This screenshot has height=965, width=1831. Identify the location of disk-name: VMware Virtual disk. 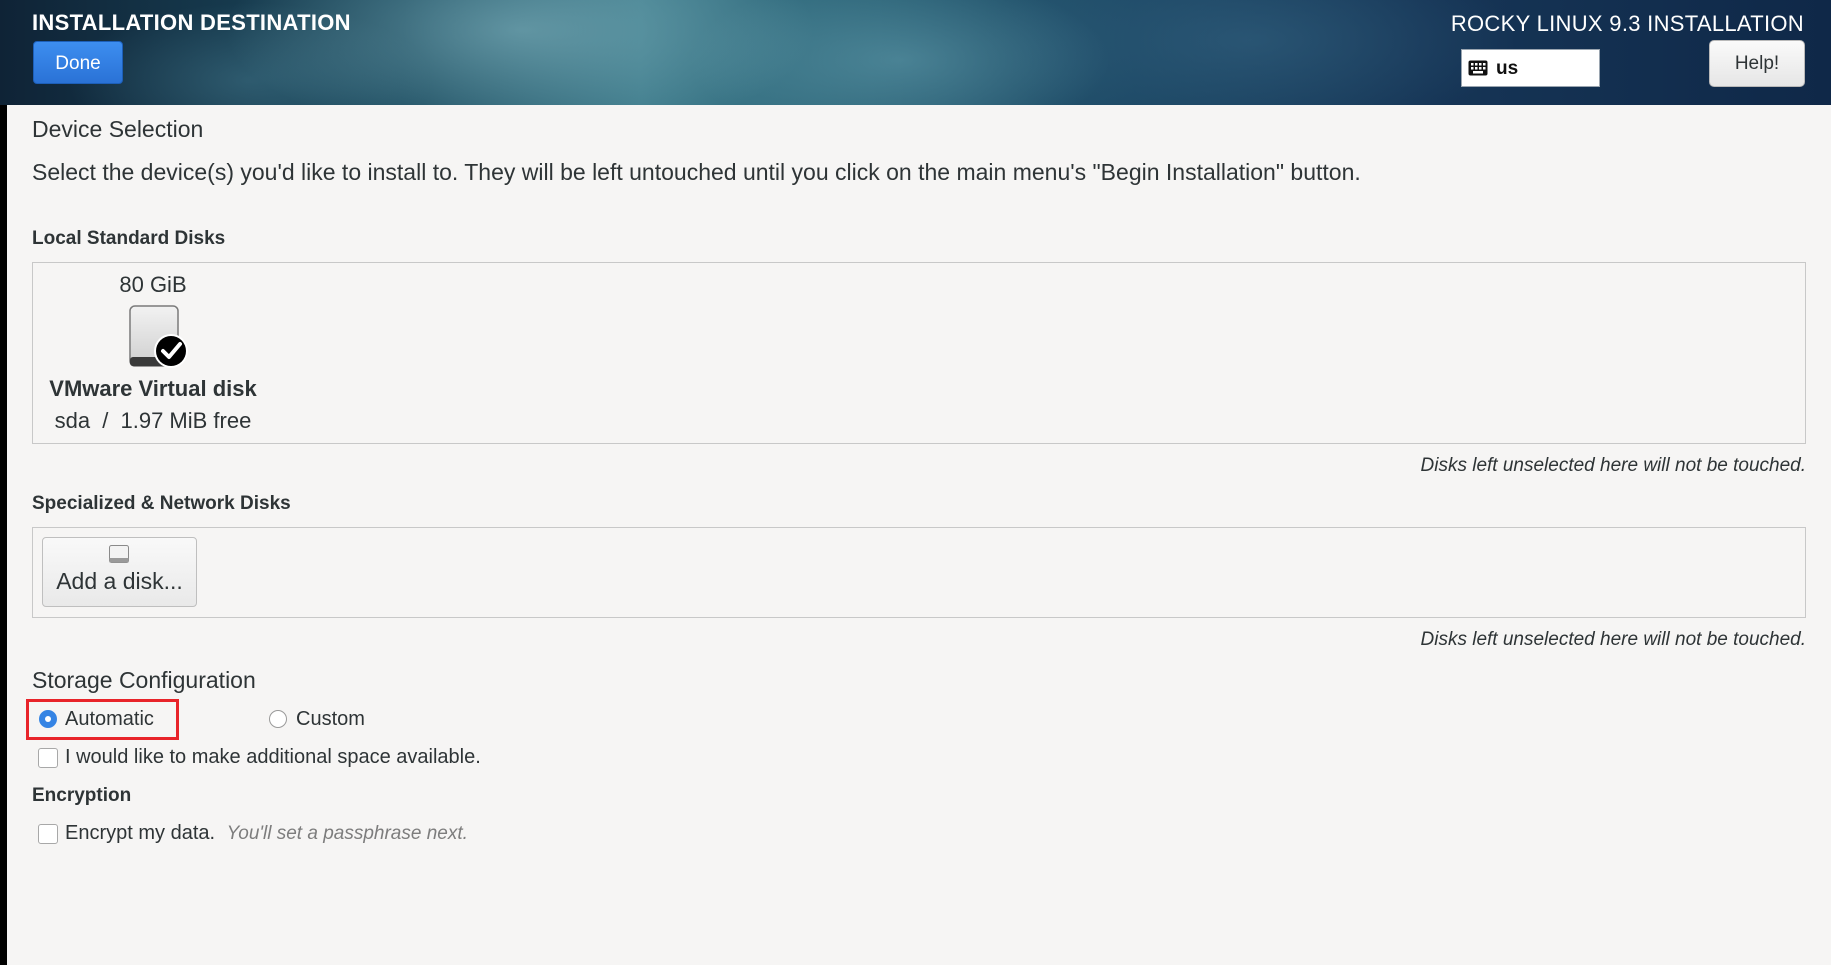
(153, 388).